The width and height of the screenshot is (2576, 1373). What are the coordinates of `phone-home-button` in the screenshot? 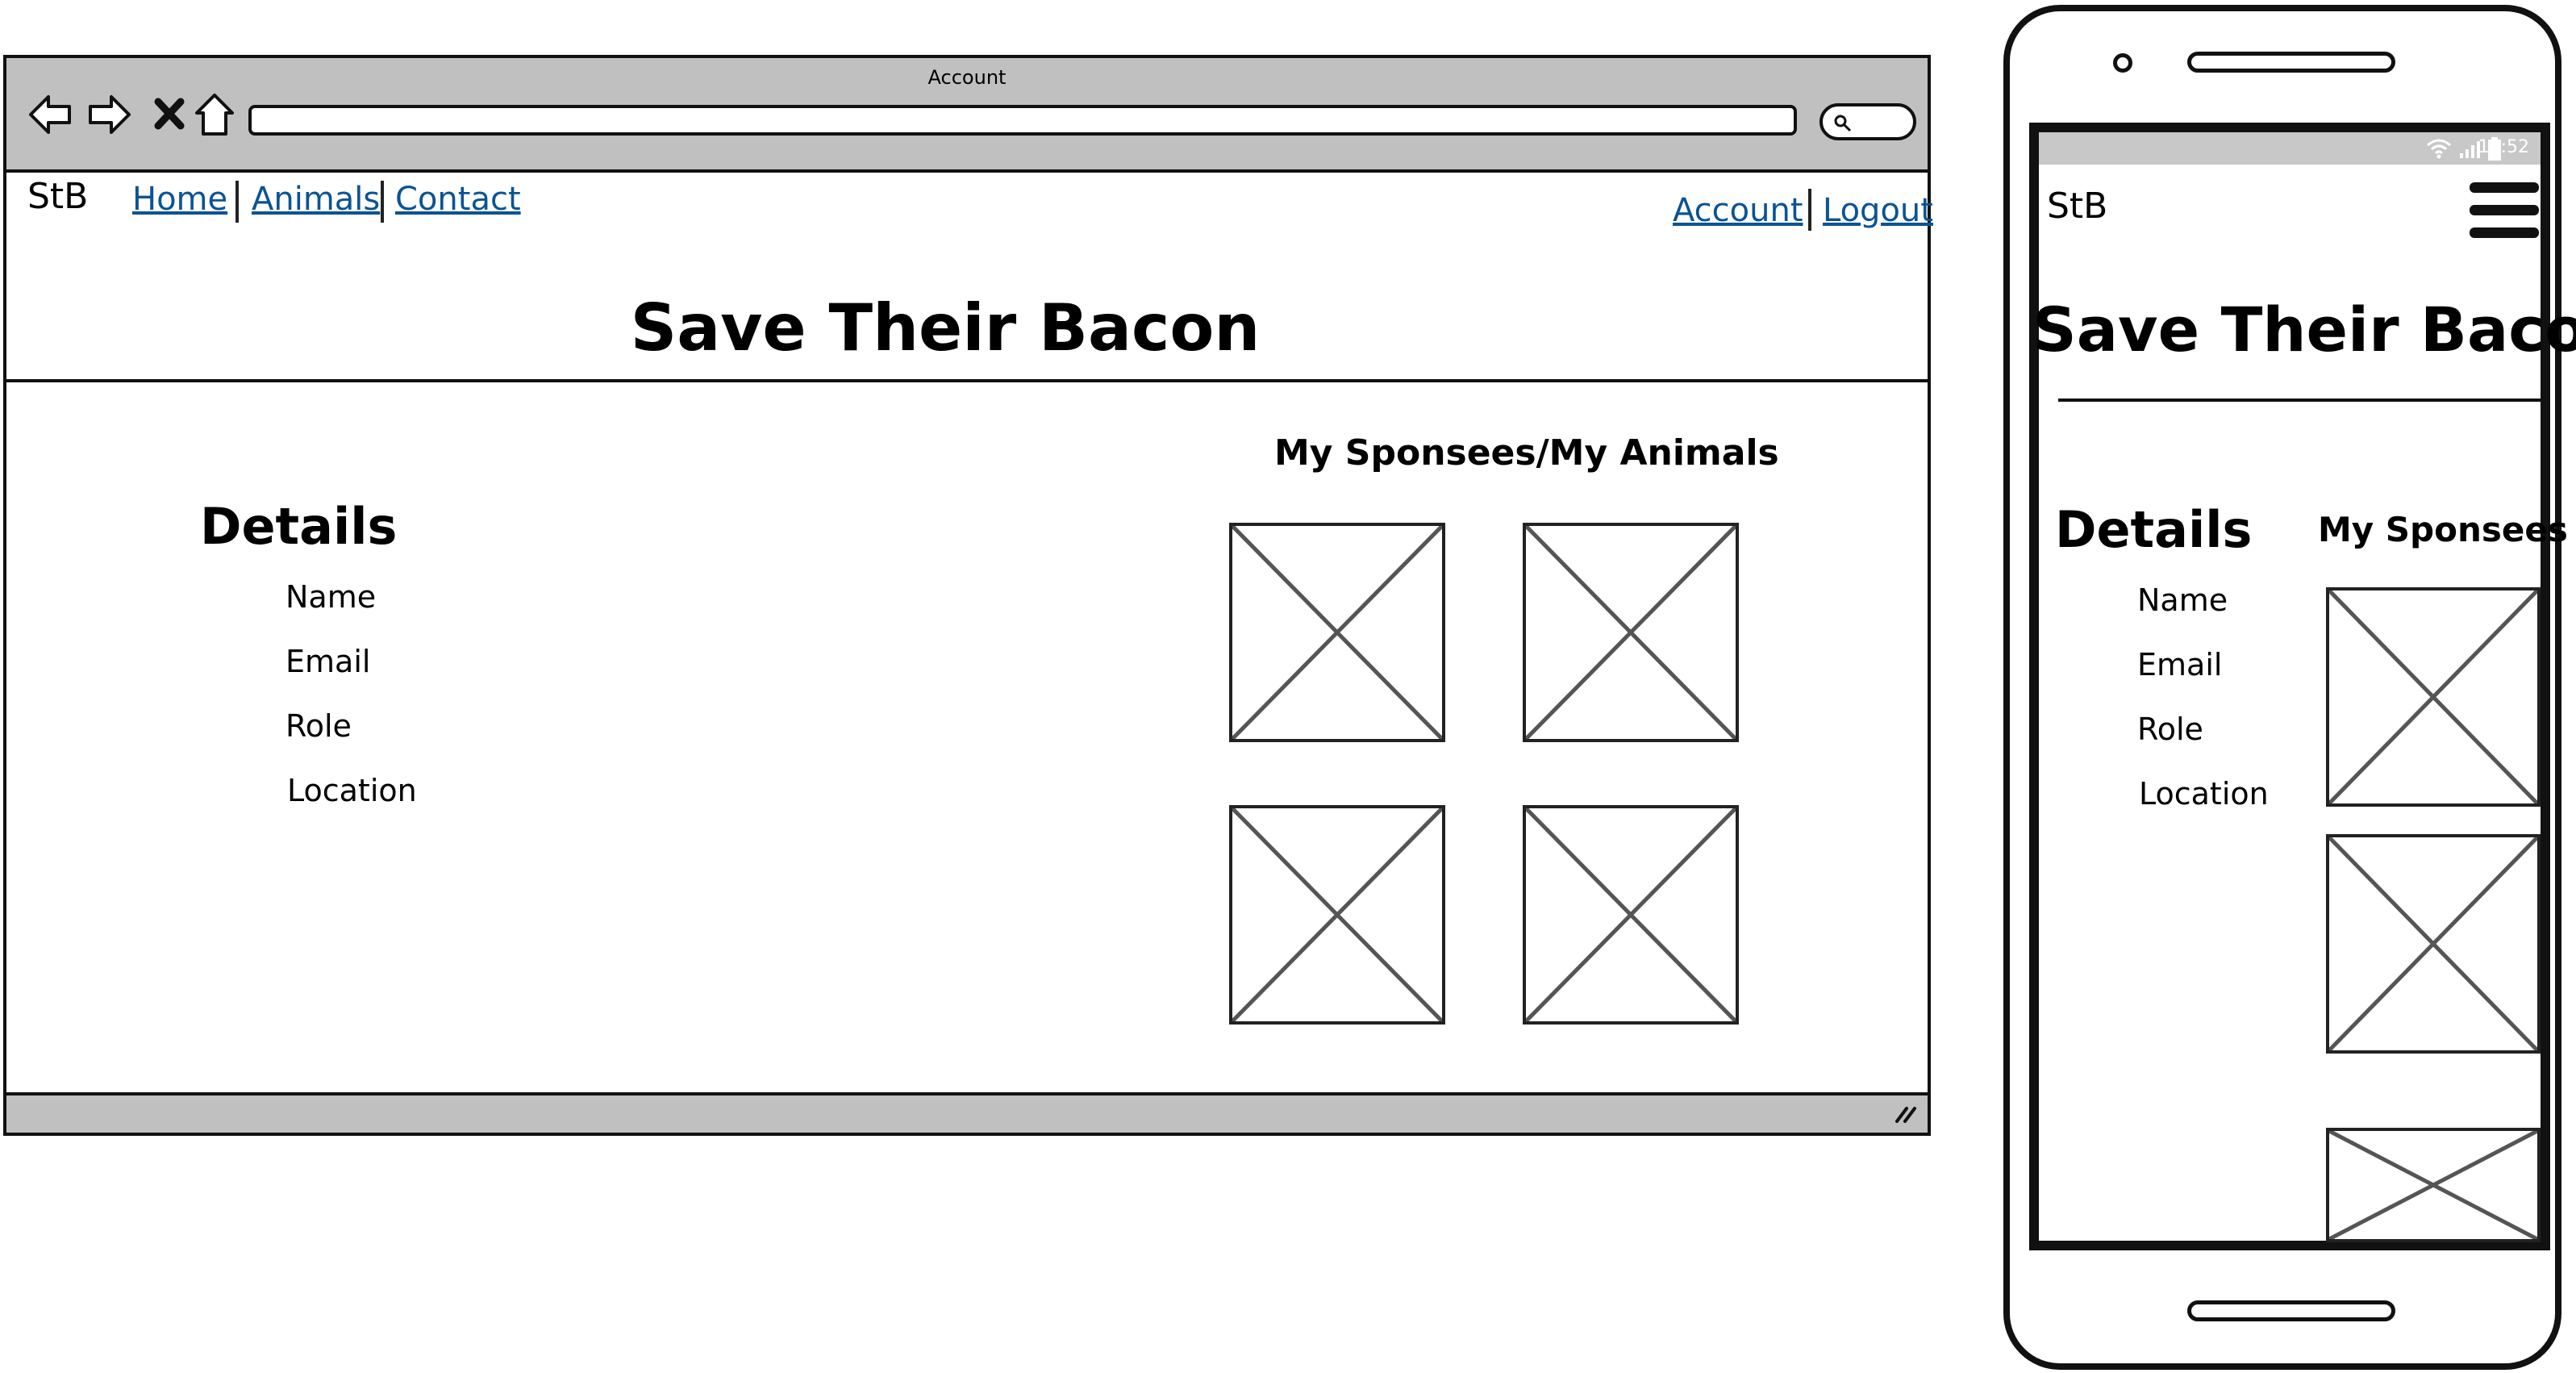 It's located at (2291, 1310).